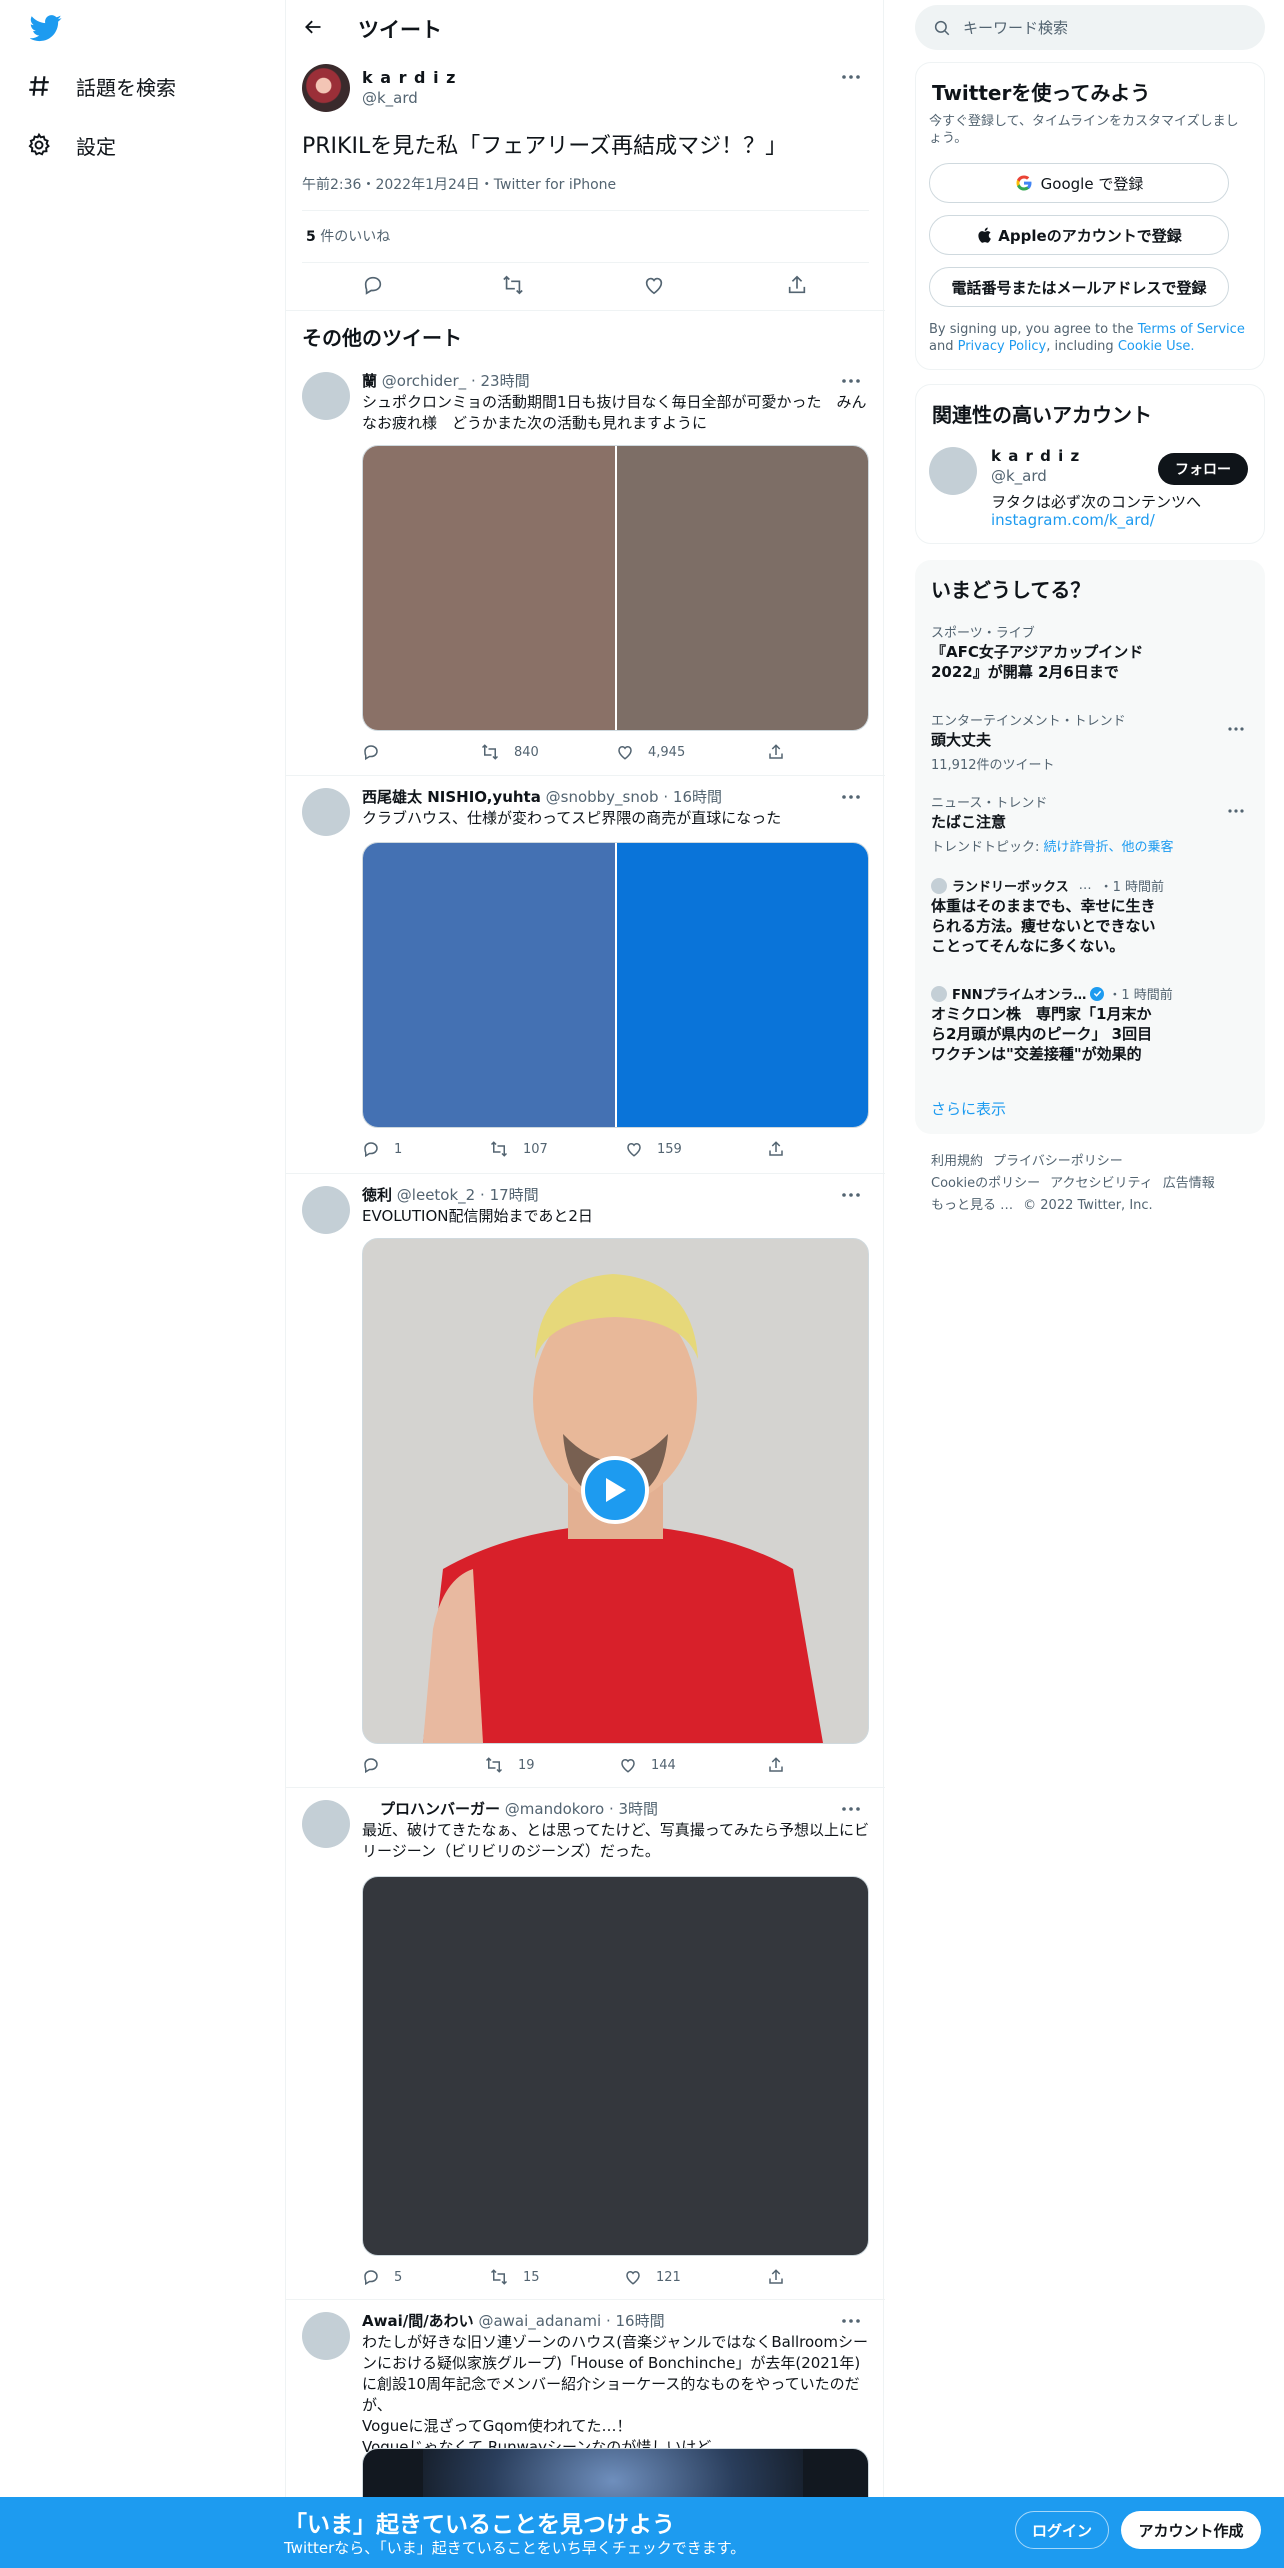 The image size is (1284, 2568). What do you see at coordinates (1203, 469) in the screenshot?
I see `follow-button: フォロー` at bounding box center [1203, 469].